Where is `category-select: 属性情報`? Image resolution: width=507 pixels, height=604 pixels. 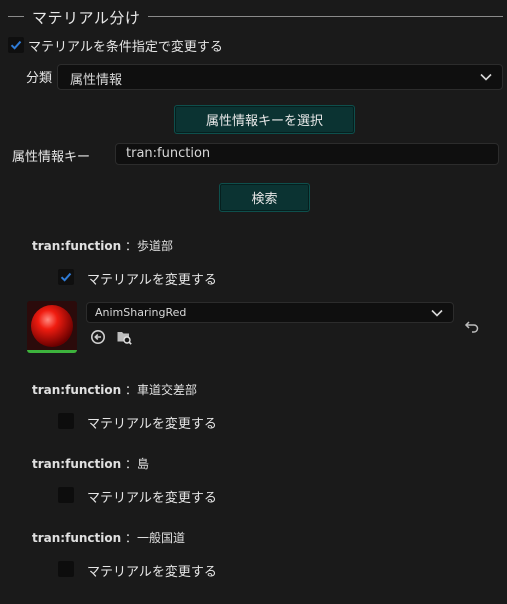
category-select: 属性情報 is located at coordinates (280, 77).